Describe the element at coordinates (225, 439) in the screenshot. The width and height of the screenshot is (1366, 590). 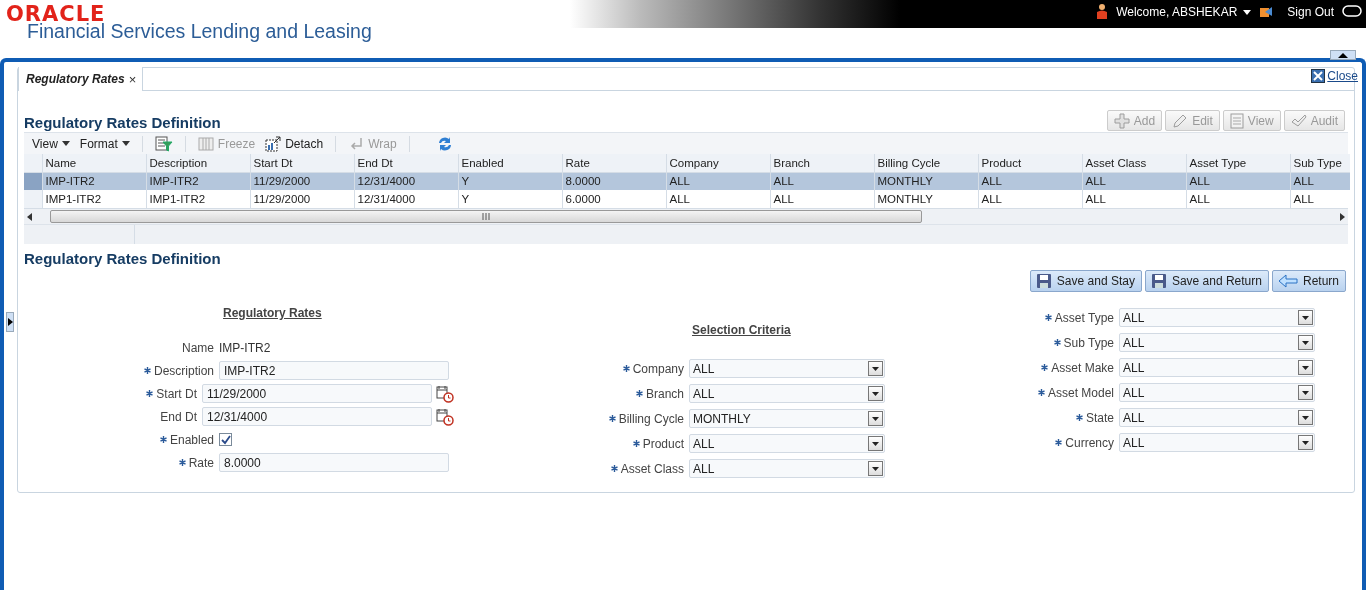
I see `checkbox` at that location.